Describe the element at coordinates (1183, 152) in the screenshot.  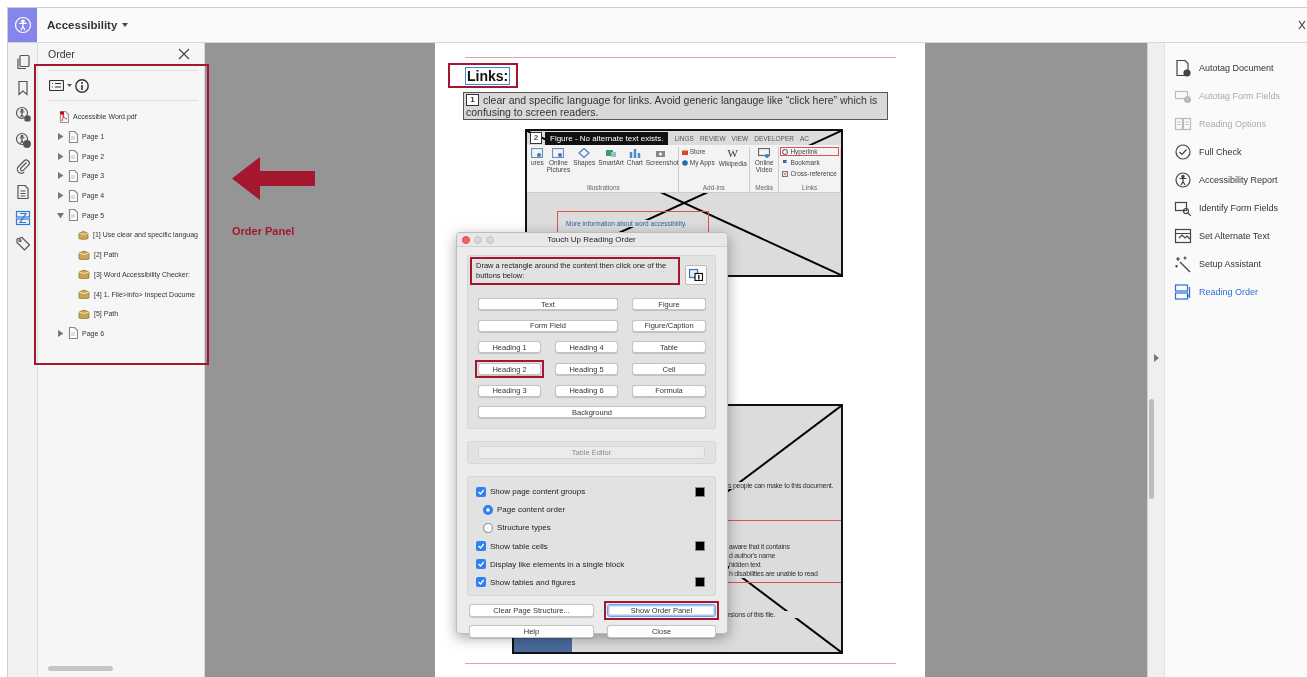
I see `checkmark-circle-icon` at that location.